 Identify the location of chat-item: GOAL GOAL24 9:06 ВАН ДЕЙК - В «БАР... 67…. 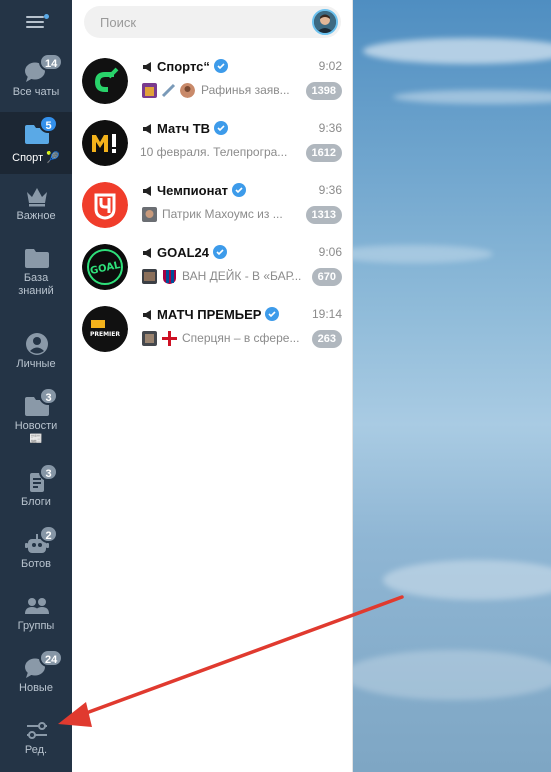
(212, 269).